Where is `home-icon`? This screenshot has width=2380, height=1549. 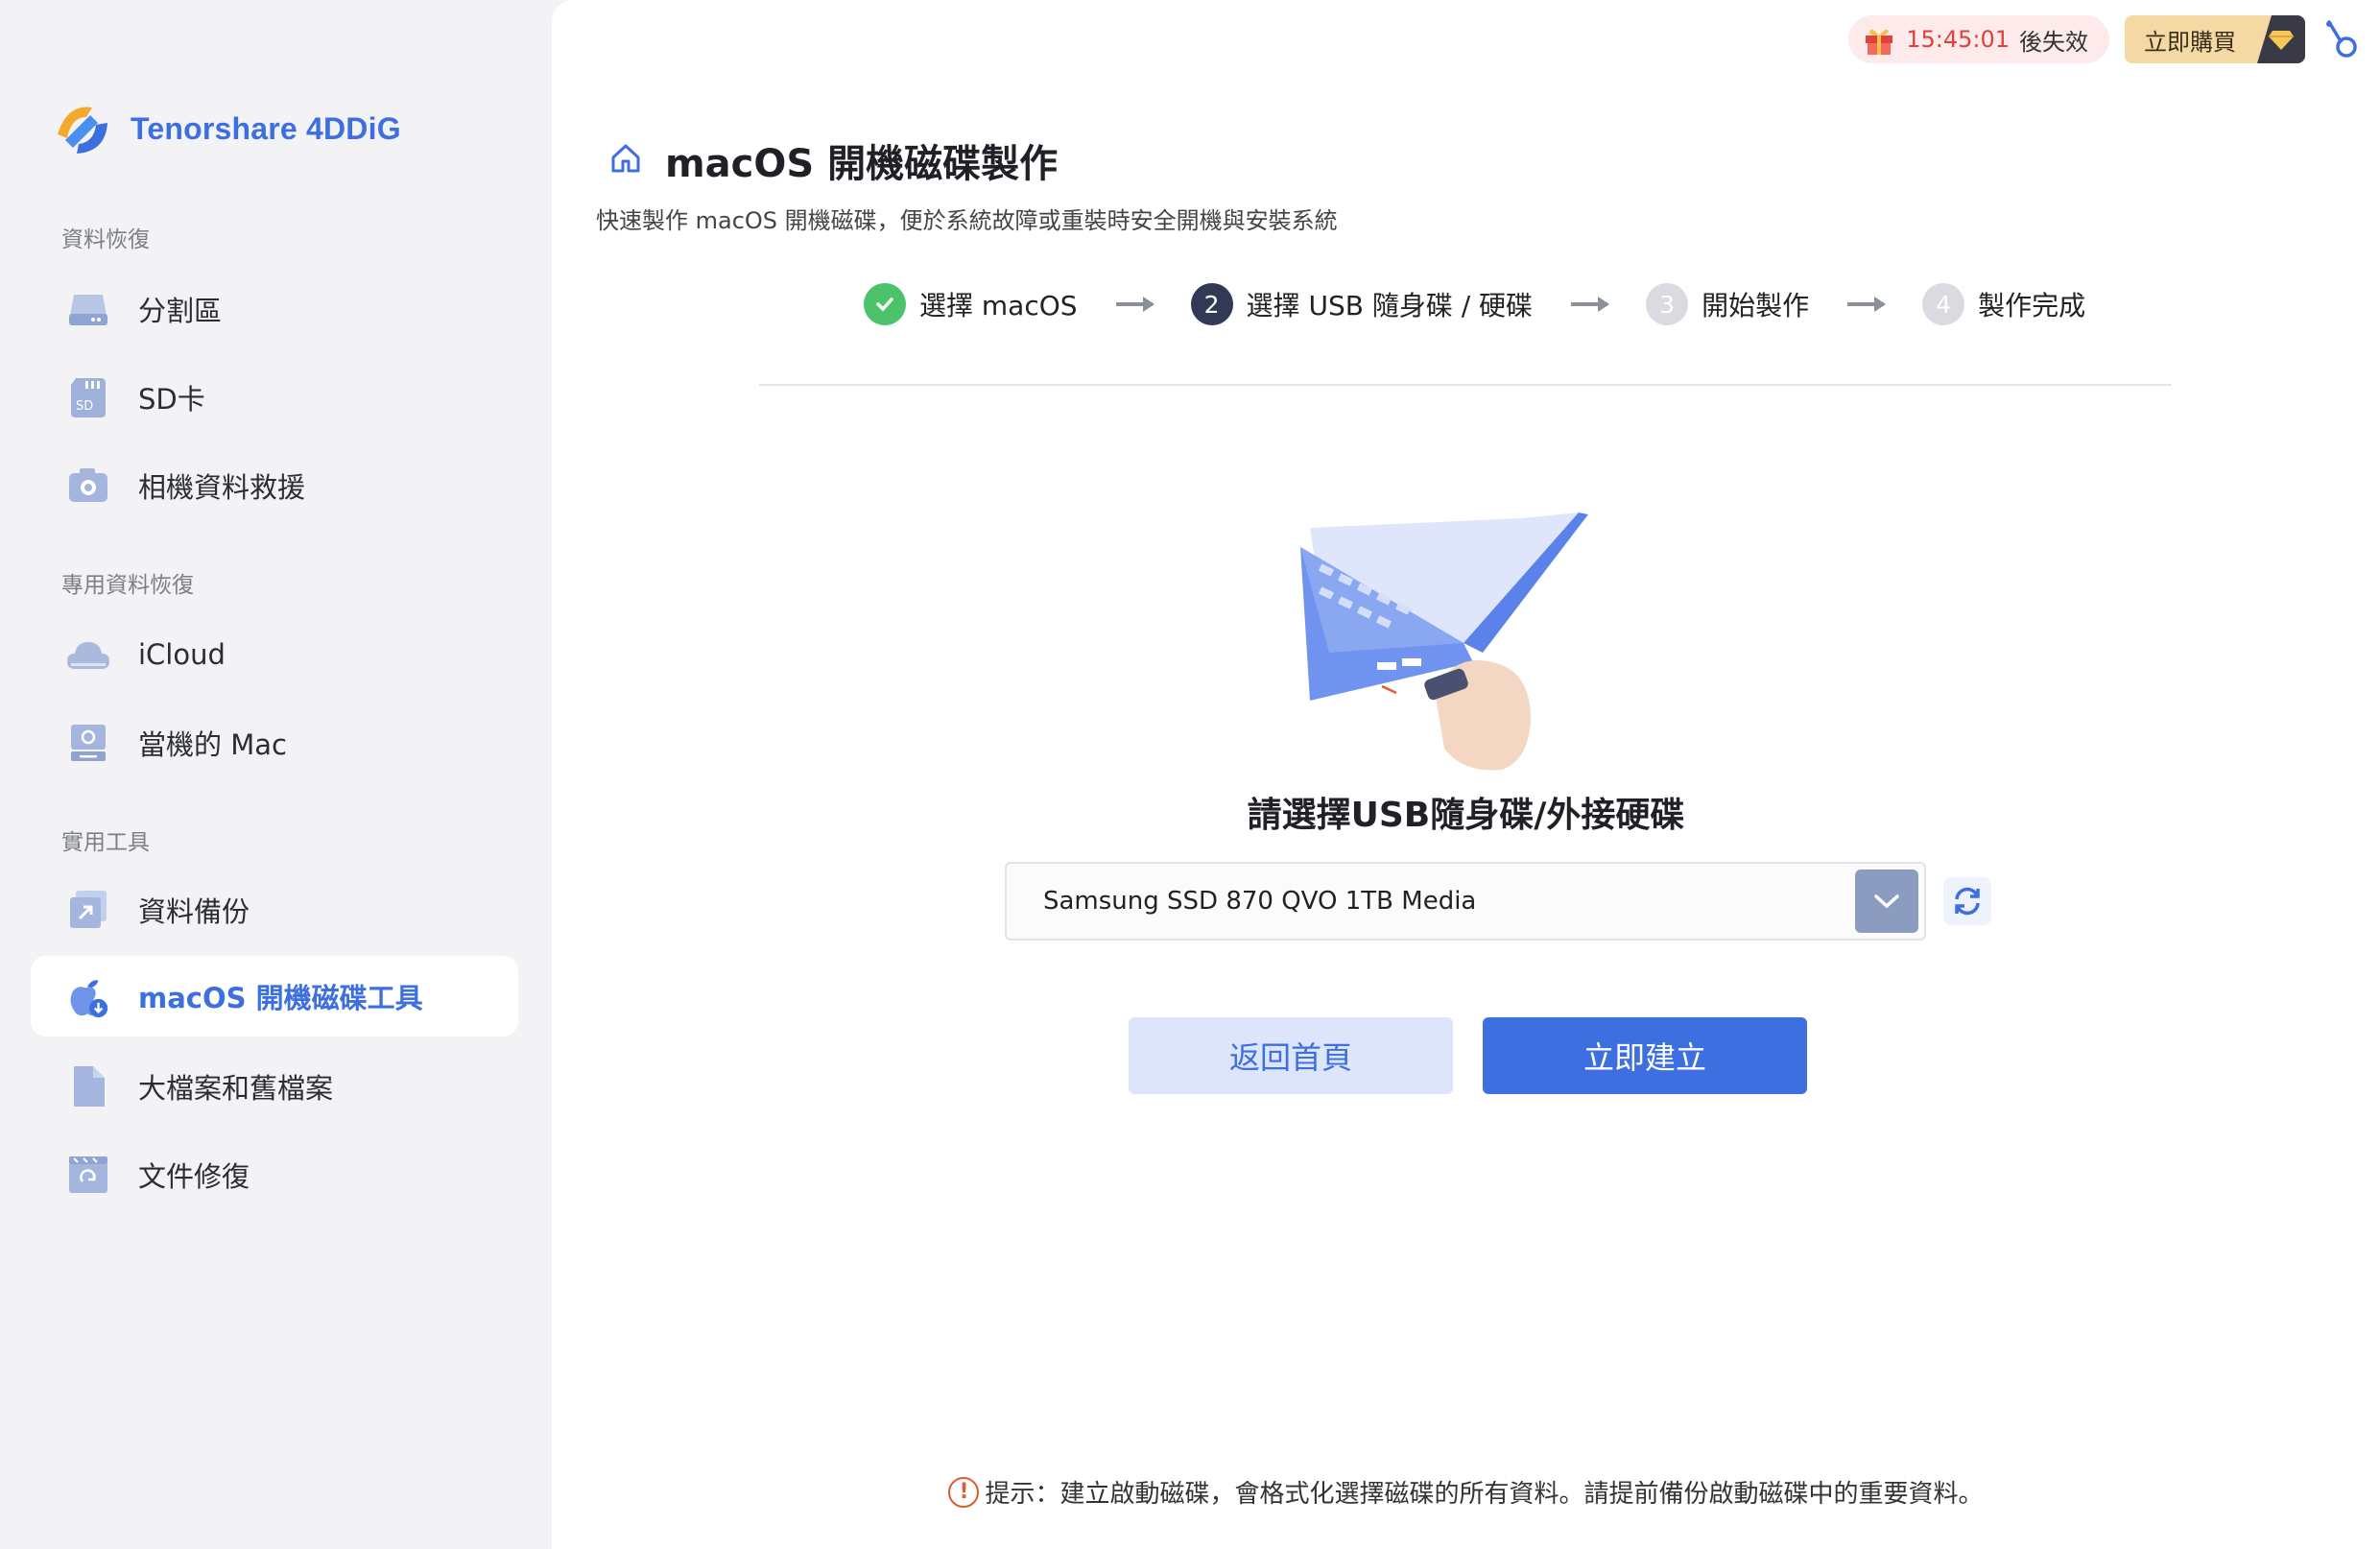
home-icon is located at coordinates (626, 160).